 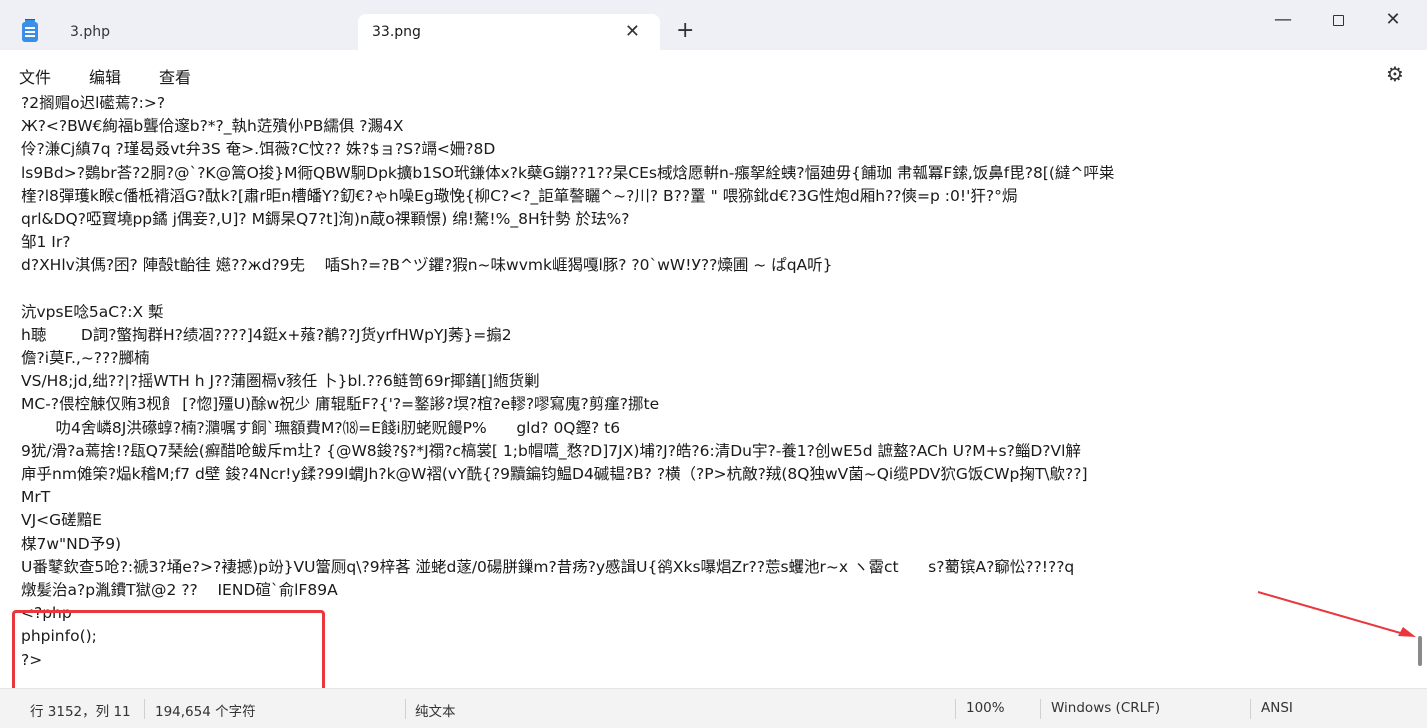 What do you see at coordinates (509, 32) in the screenshot?
I see `tab-33-png: 33.png ✕` at bounding box center [509, 32].